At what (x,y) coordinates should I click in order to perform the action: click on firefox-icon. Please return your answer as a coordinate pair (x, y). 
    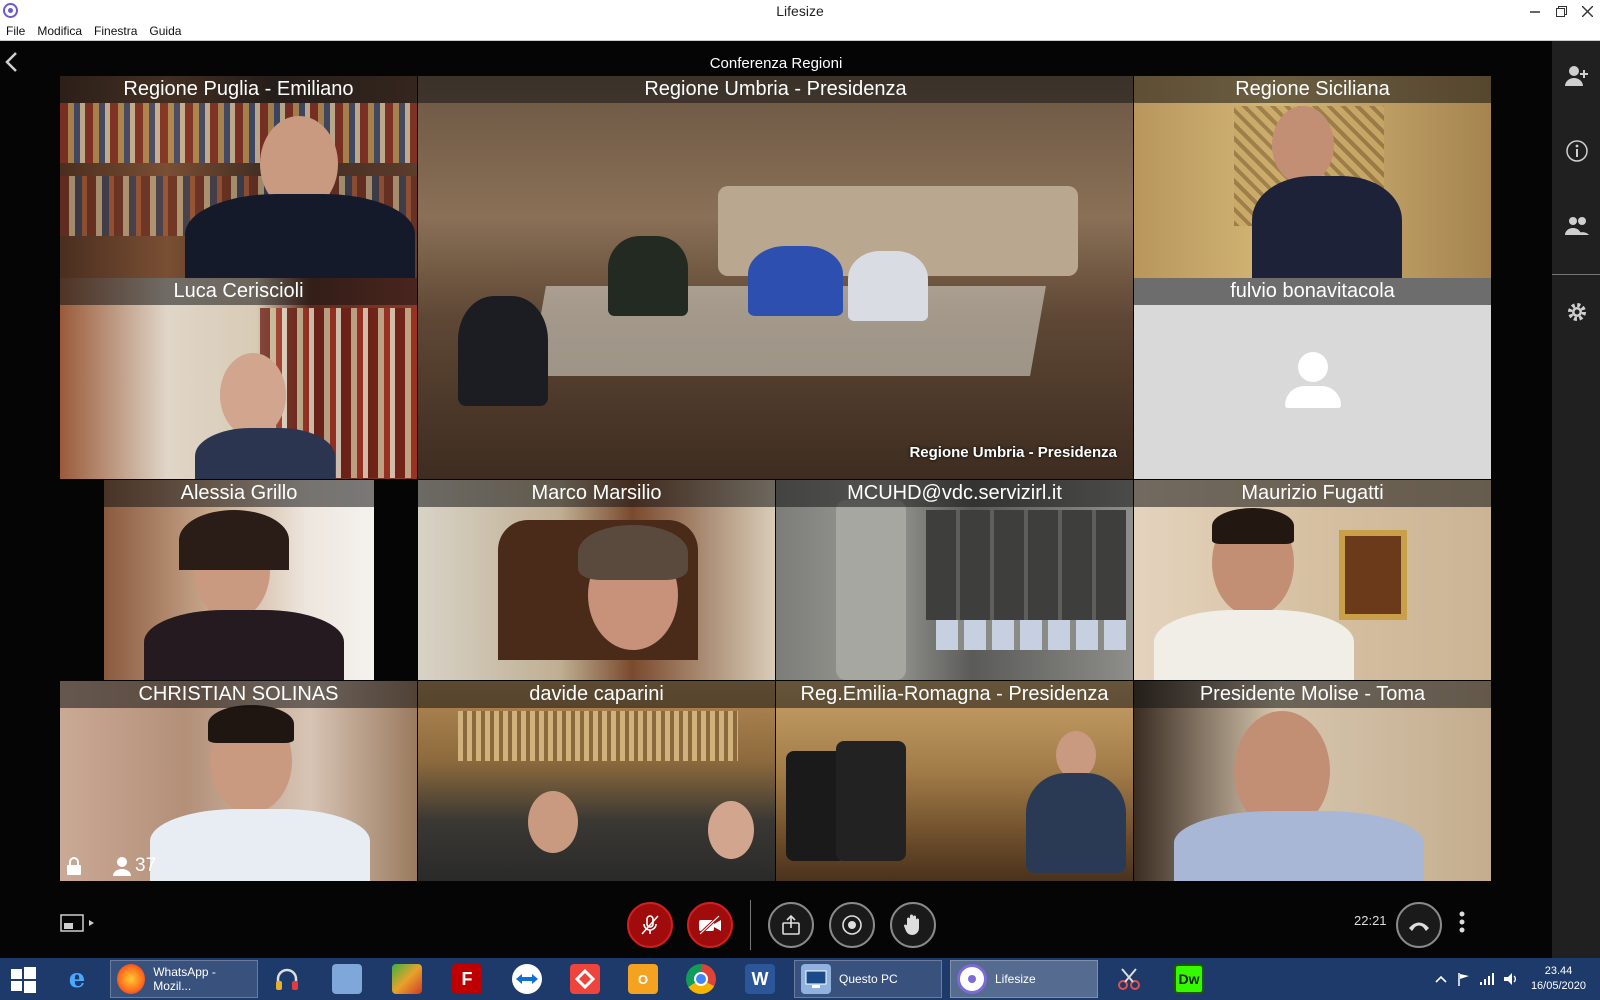
    Looking at the image, I should click on (131, 979).